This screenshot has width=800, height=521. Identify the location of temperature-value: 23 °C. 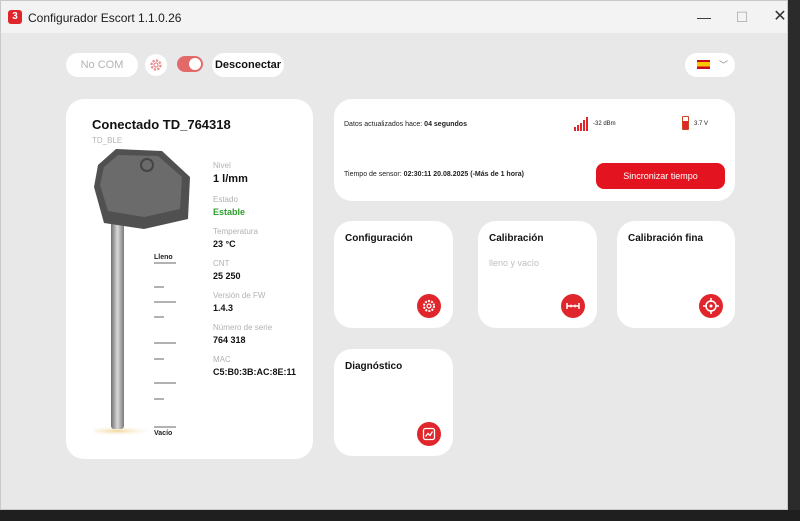
(224, 244).